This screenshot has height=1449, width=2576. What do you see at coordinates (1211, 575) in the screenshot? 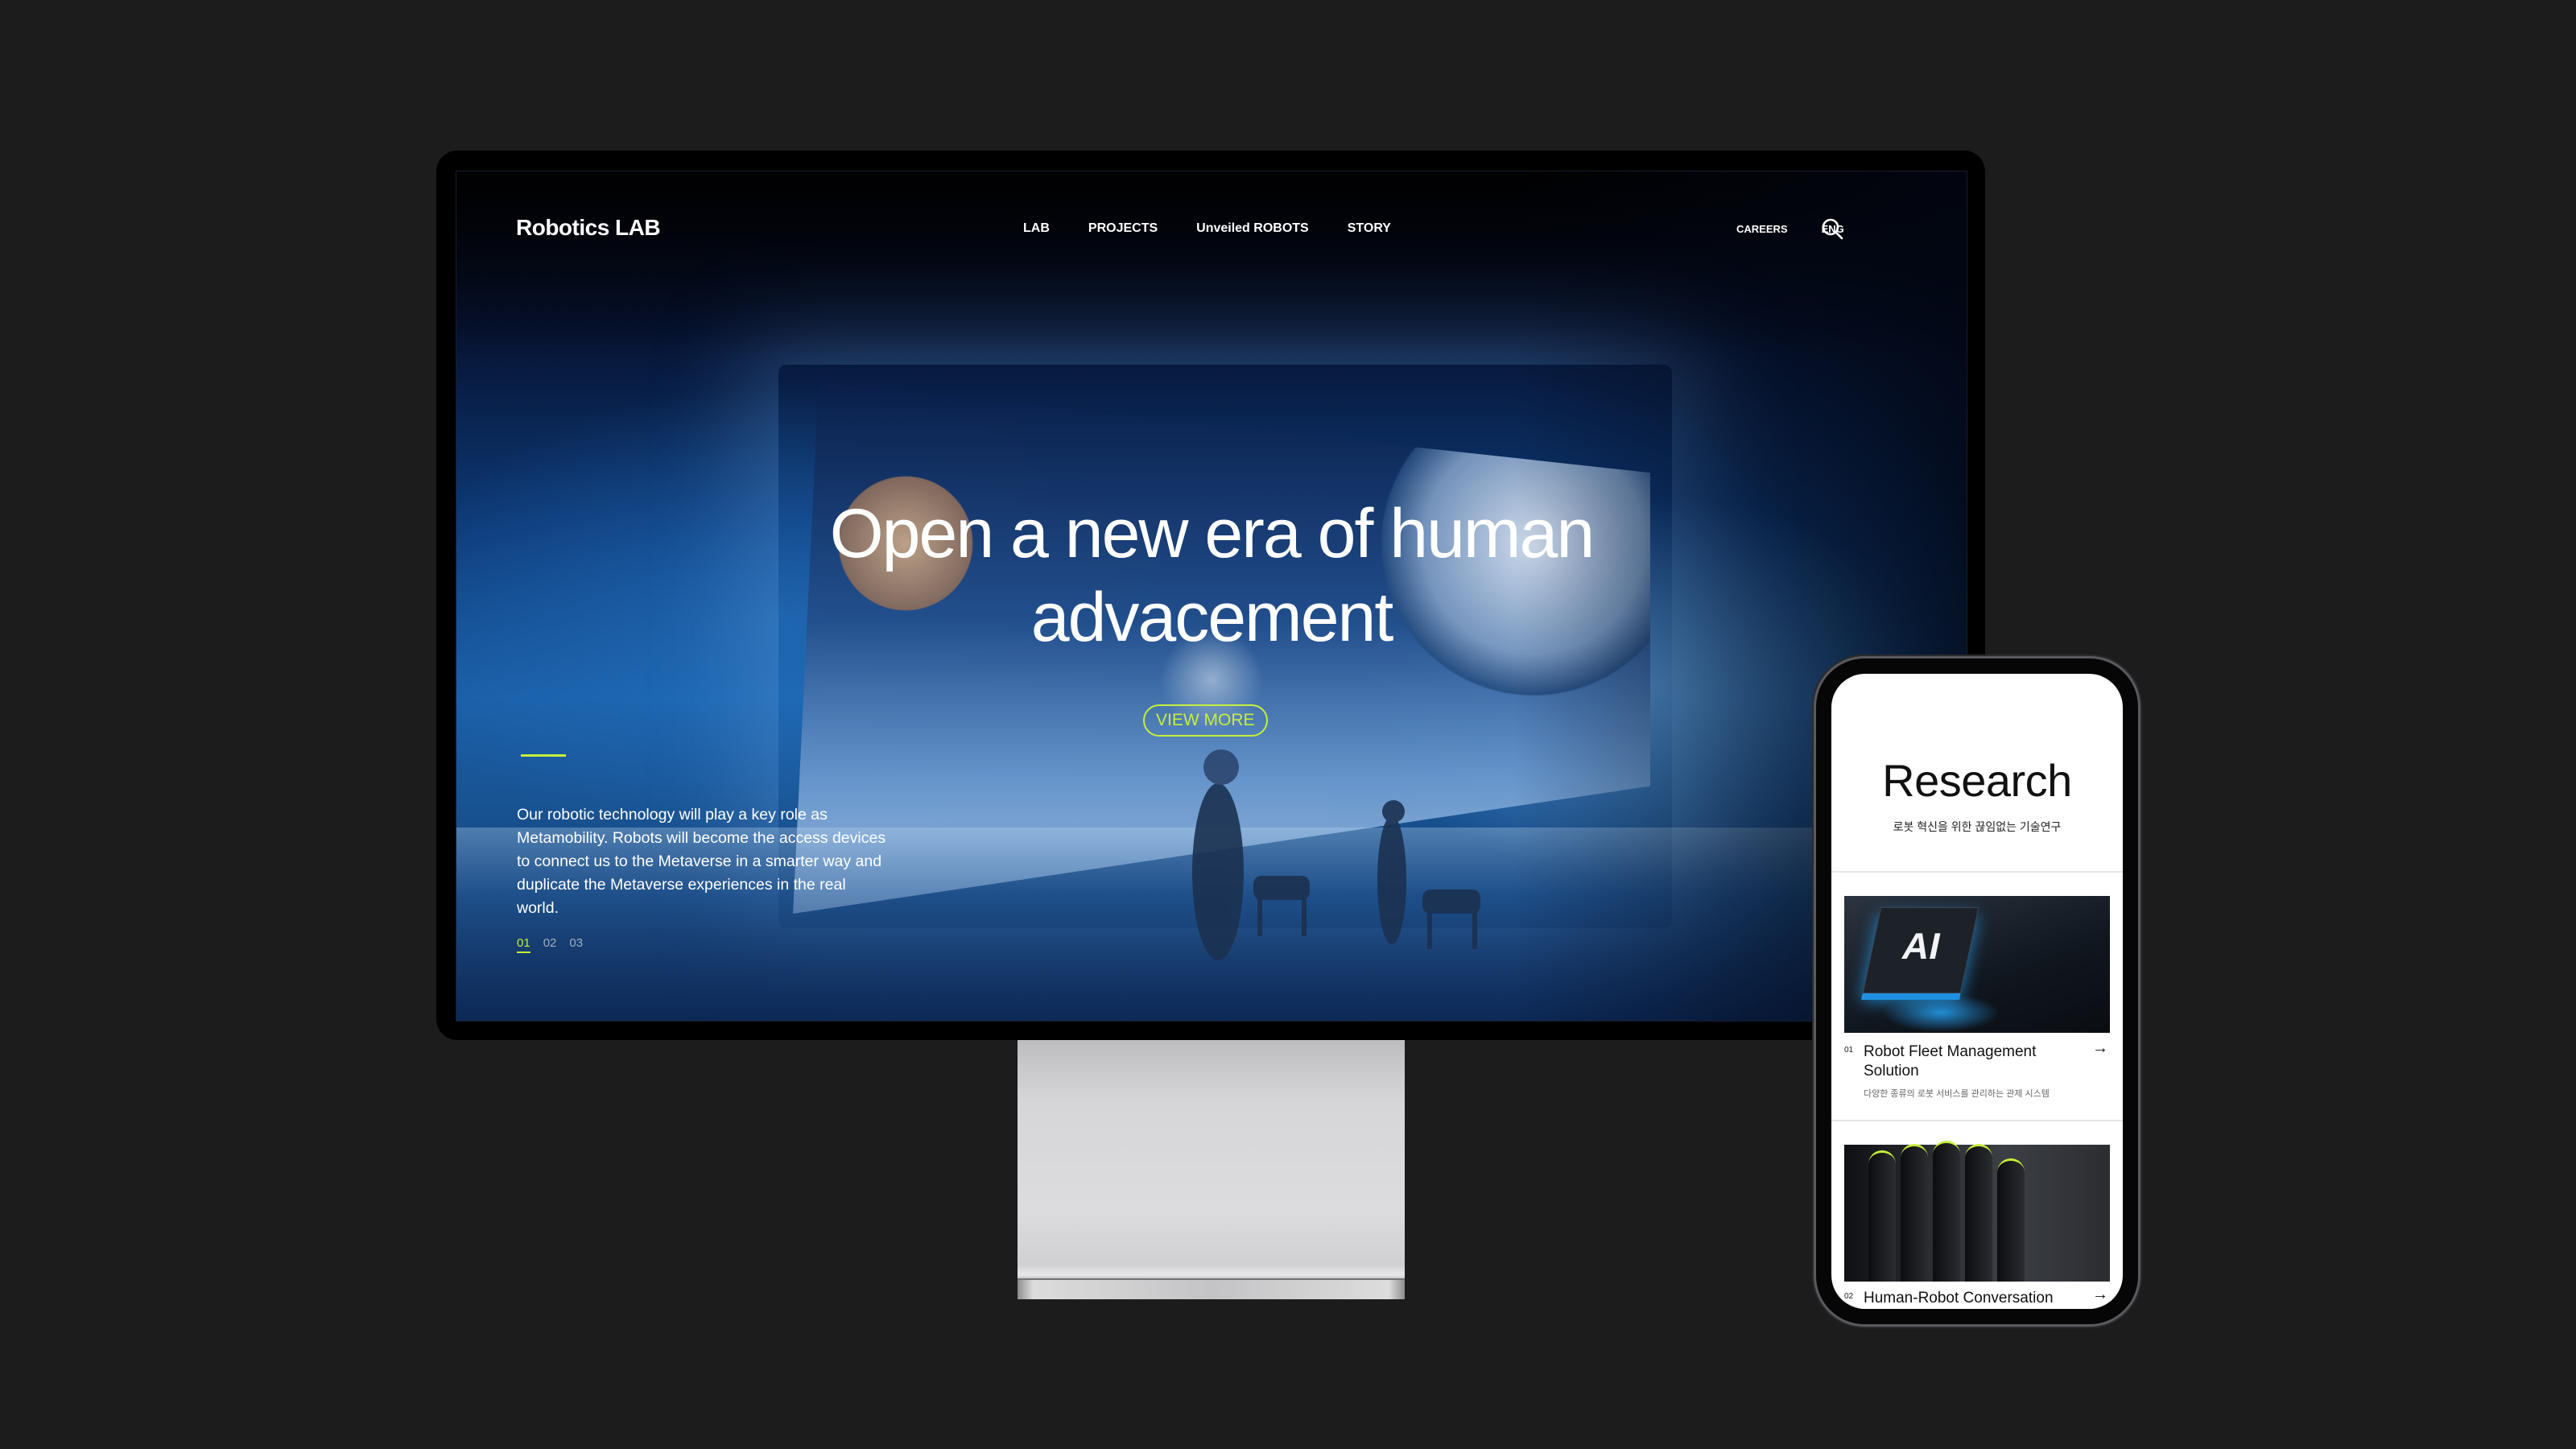
I see `hero-headline: Open a new era of human advacement` at bounding box center [1211, 575].